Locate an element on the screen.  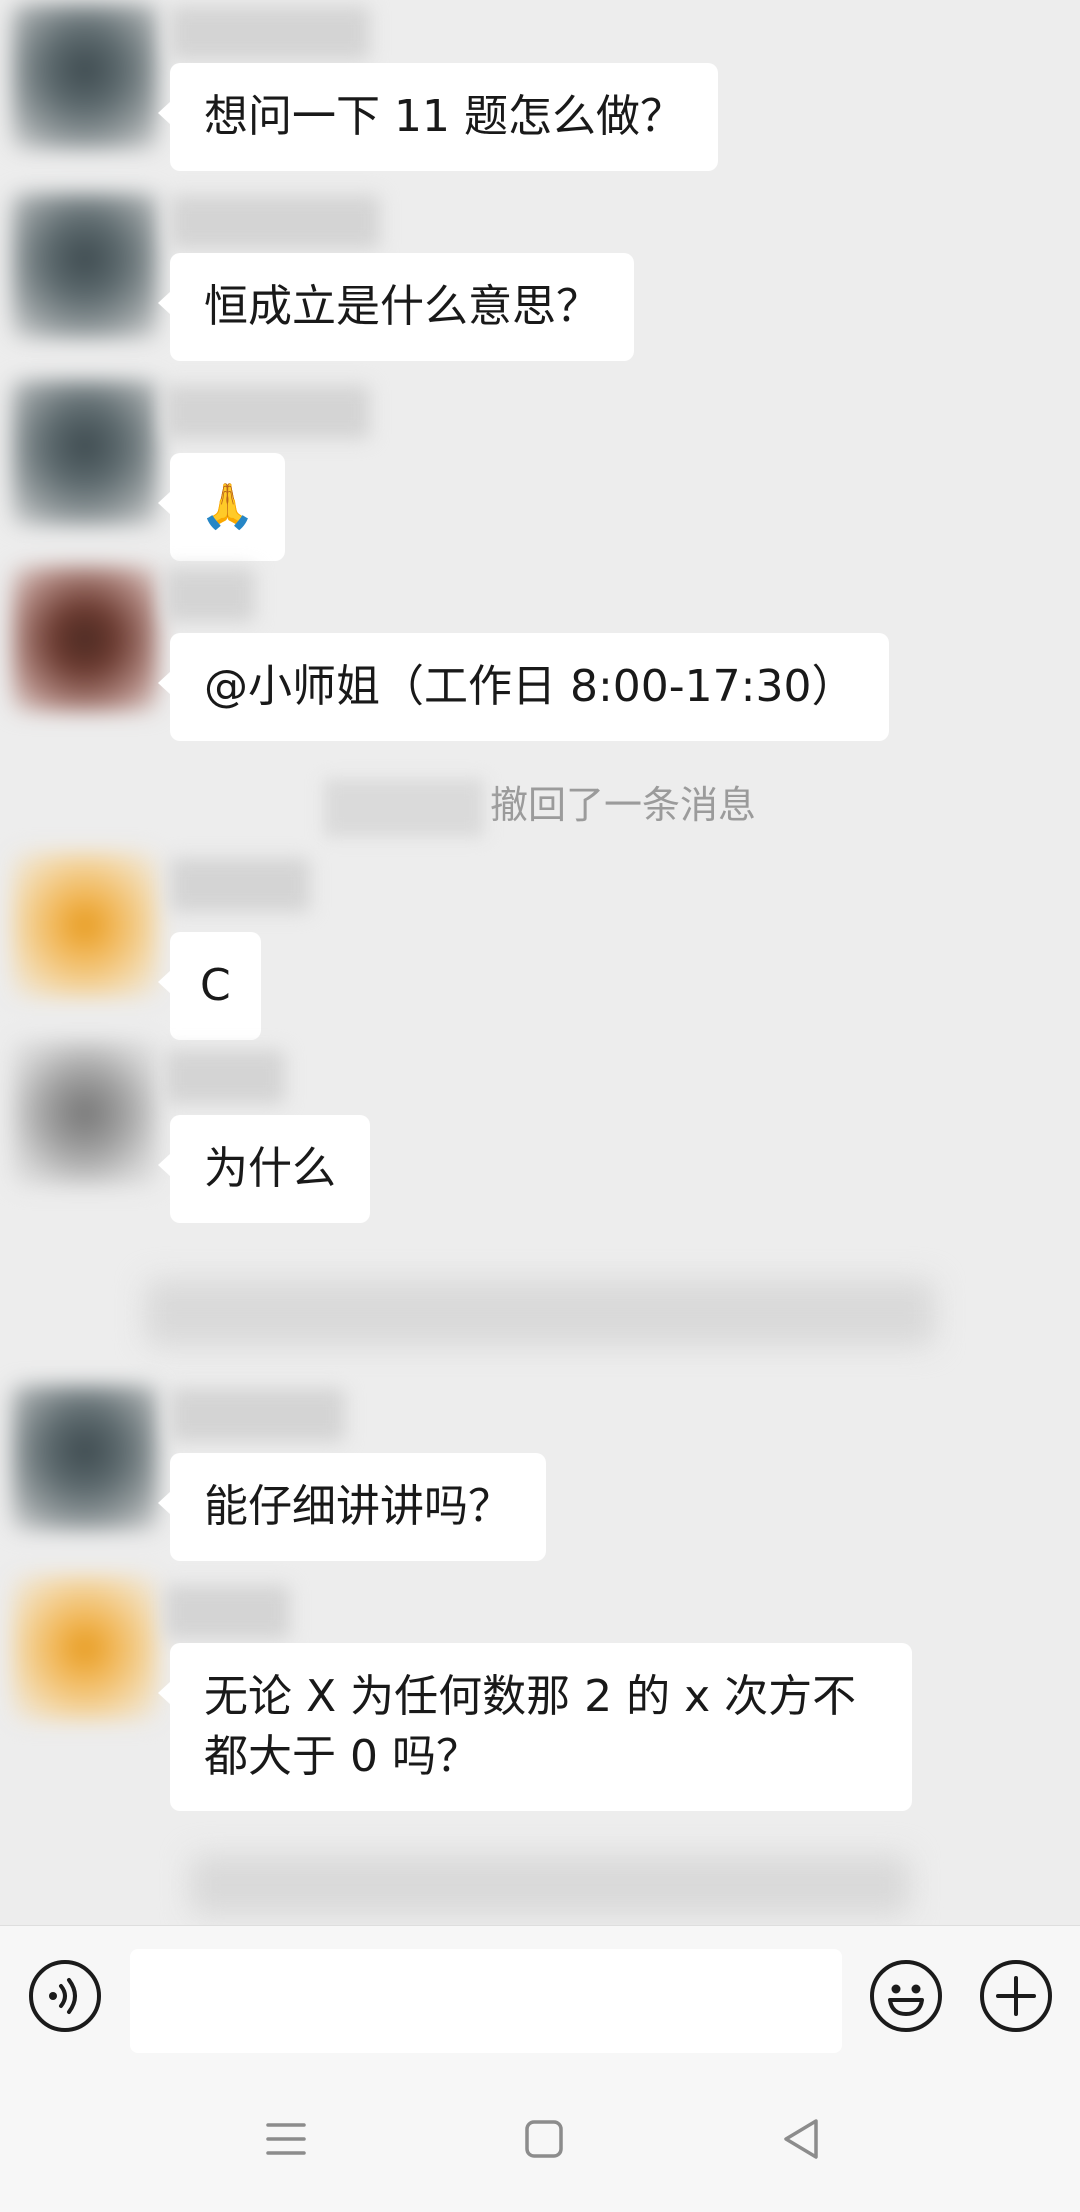
message-bubble: C is located at coordinates (209, 986).